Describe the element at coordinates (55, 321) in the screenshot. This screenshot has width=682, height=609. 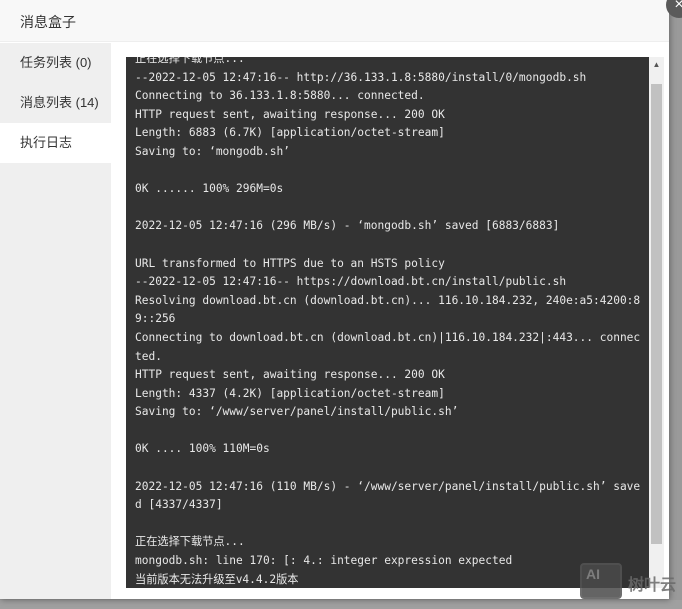
I see `sidebar: 任务列表 (0) 消息列表 (14) 执行日志` at that location.